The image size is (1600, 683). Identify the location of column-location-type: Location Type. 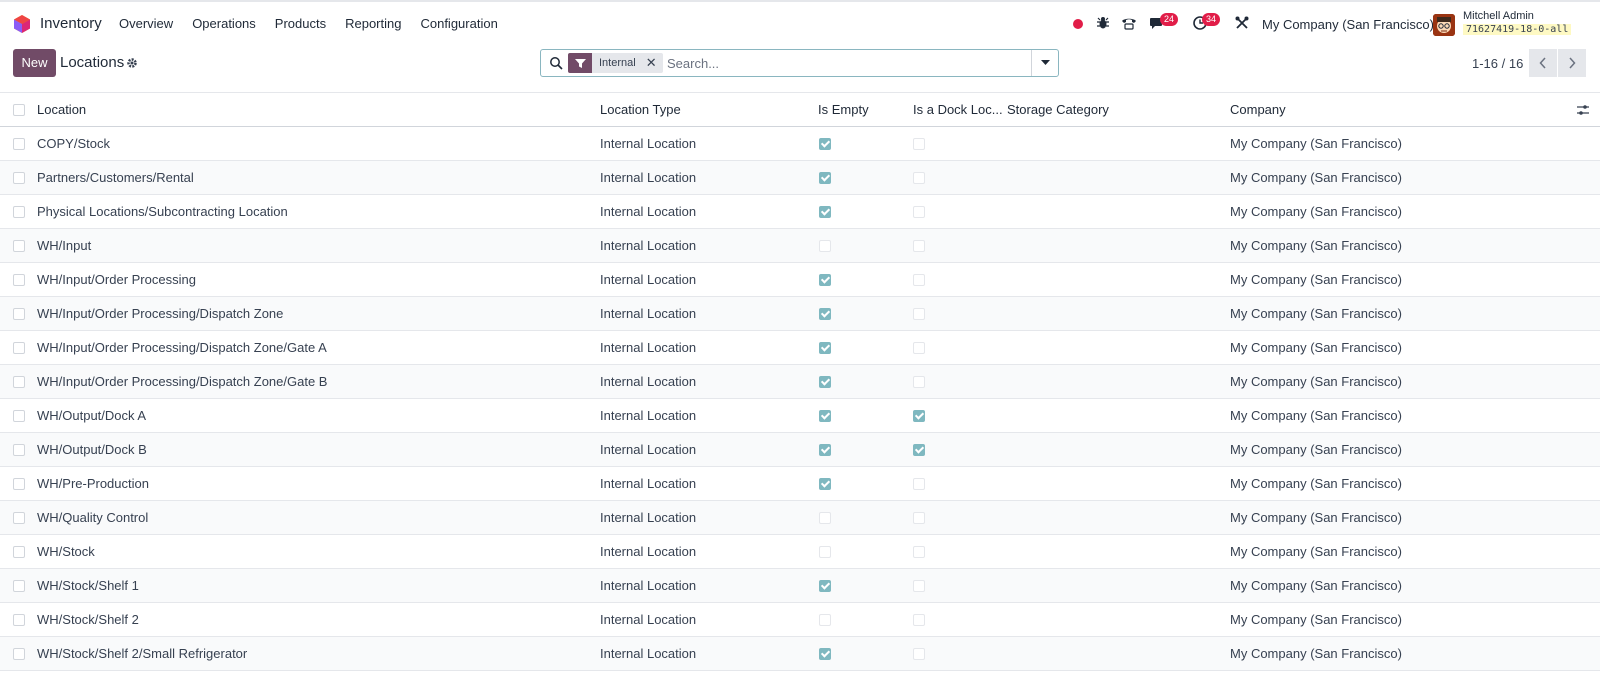
(640, 109).